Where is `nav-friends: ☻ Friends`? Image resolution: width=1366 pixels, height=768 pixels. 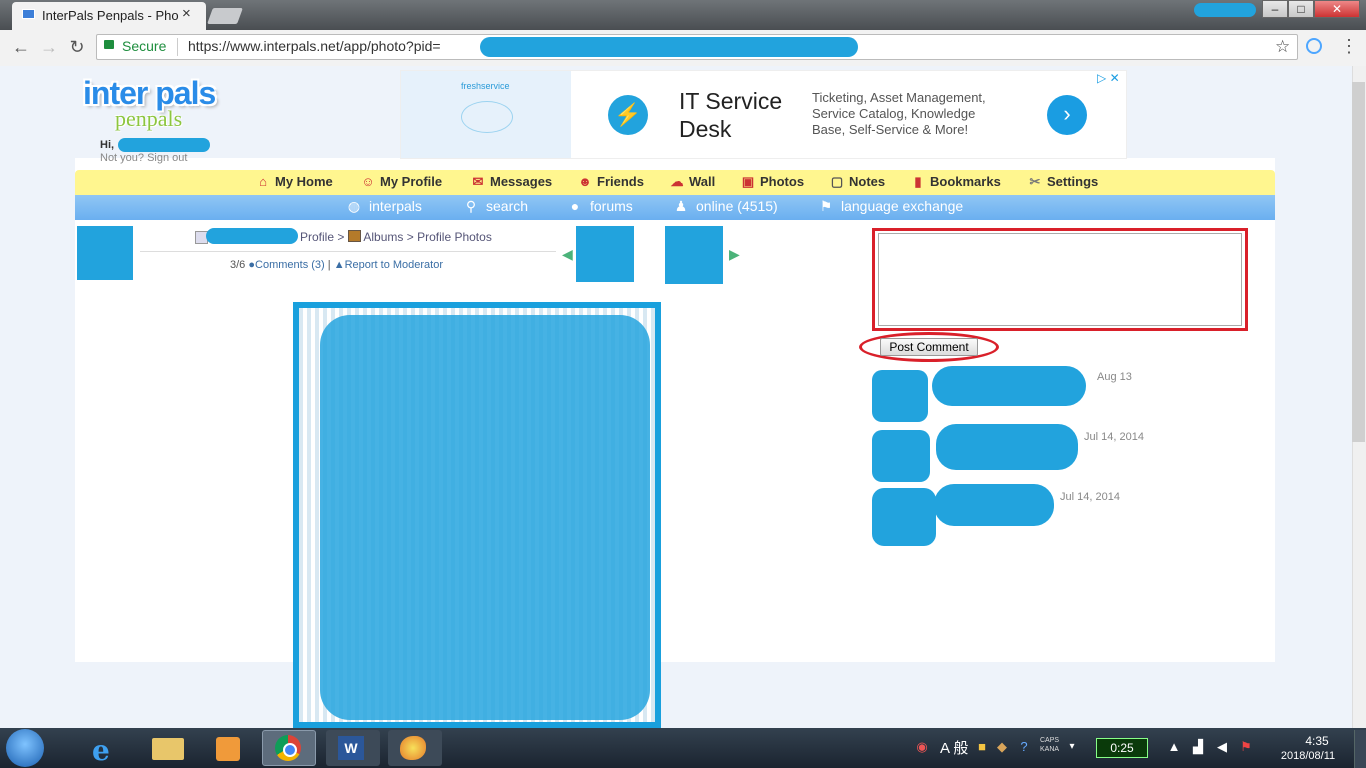 nav-friends: ☻ Friends is located at coordinates (611, 181).